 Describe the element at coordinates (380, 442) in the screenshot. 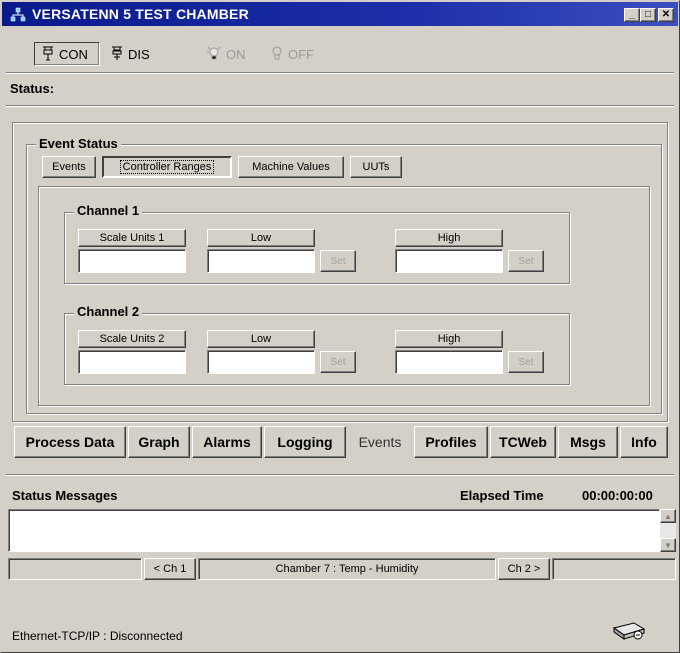

I see `tab-events-bottom: Events` at that location.